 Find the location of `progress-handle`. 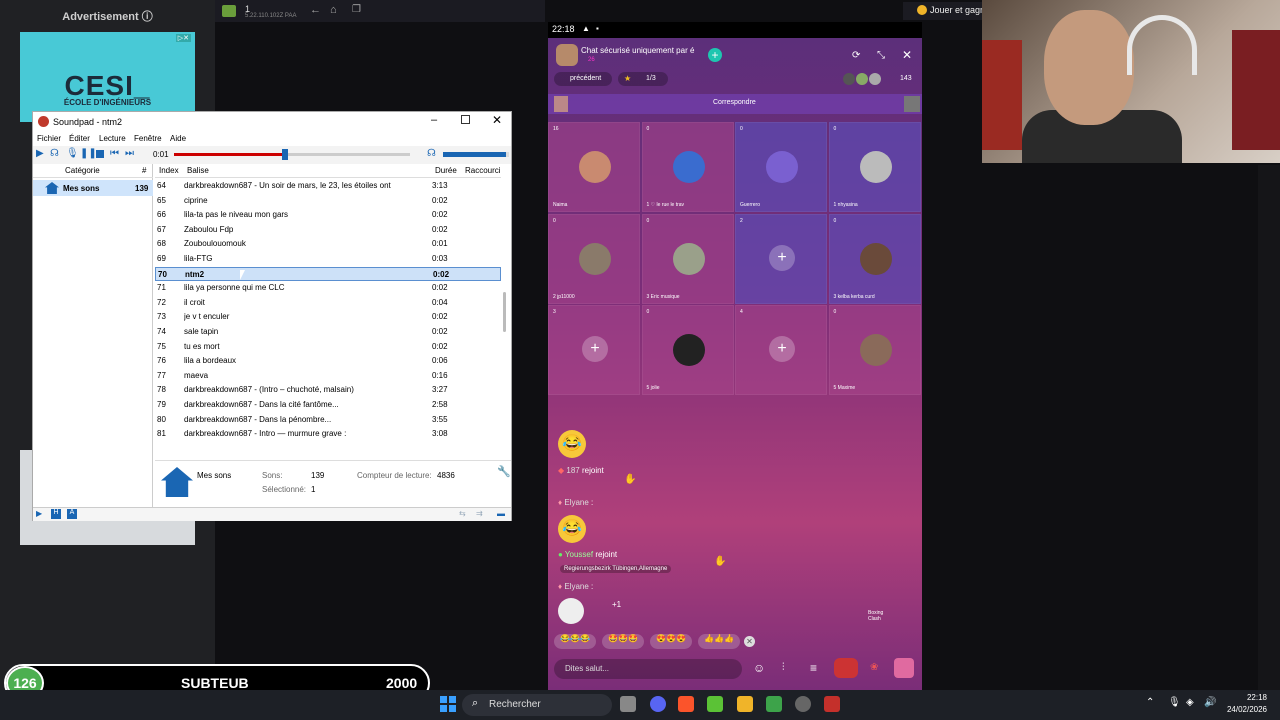

progress-handle is located at coordinates (284, 154).